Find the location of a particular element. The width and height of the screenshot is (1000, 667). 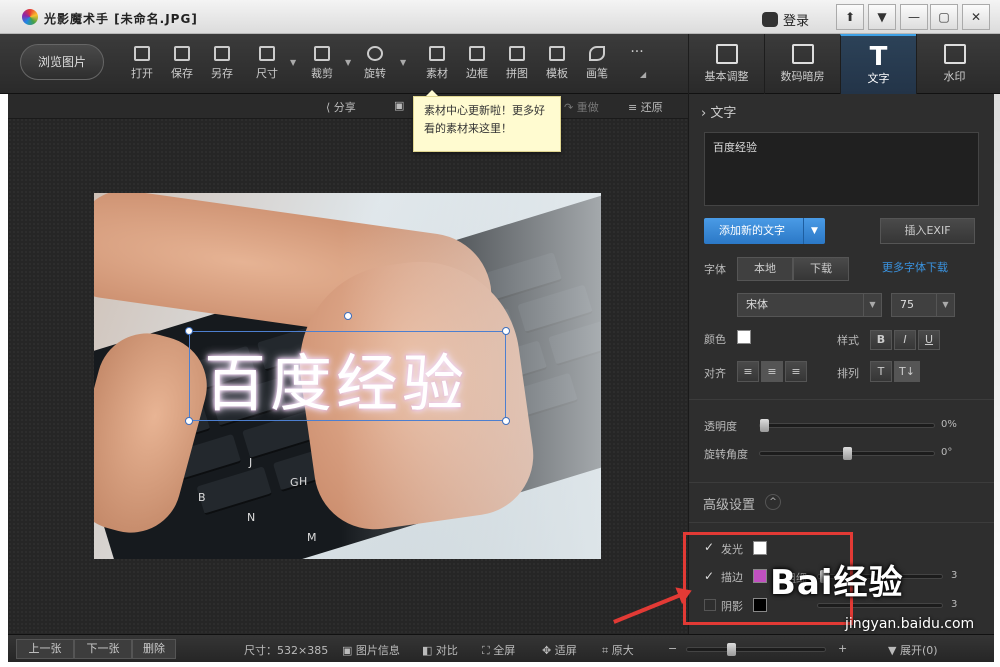

menu-icon: ▼ is located at coordinates (882, 17).